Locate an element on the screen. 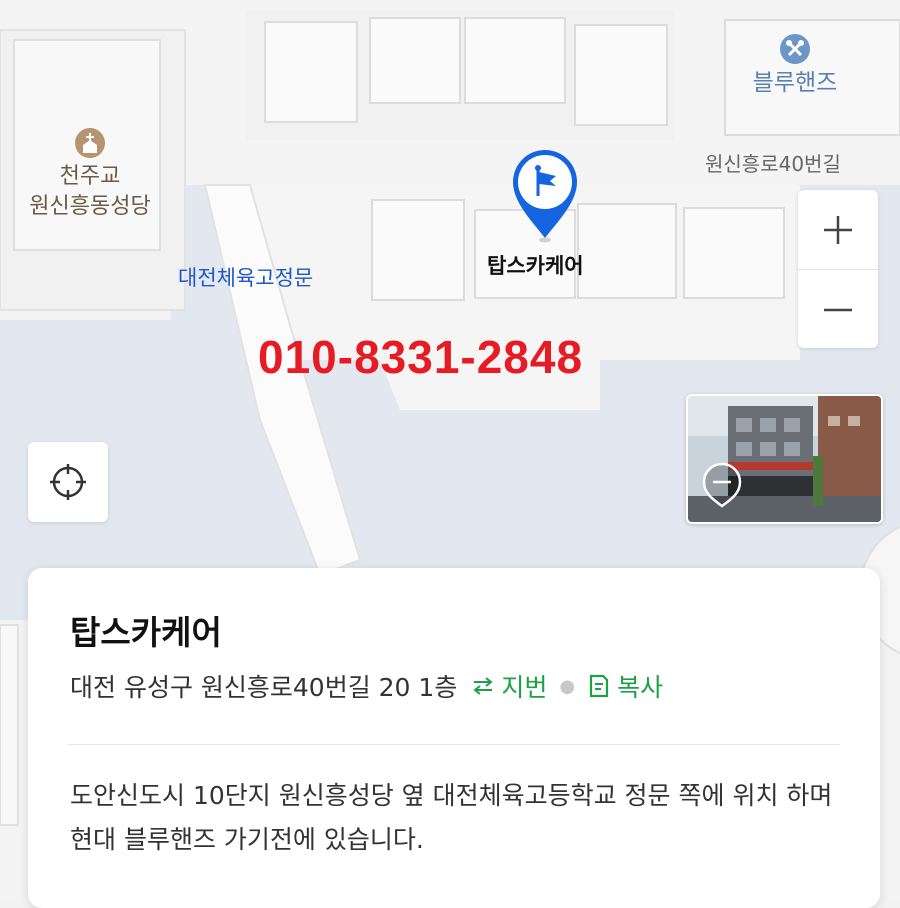  gate-label: 대전체육고정문 is located at coordinates (245, 277).